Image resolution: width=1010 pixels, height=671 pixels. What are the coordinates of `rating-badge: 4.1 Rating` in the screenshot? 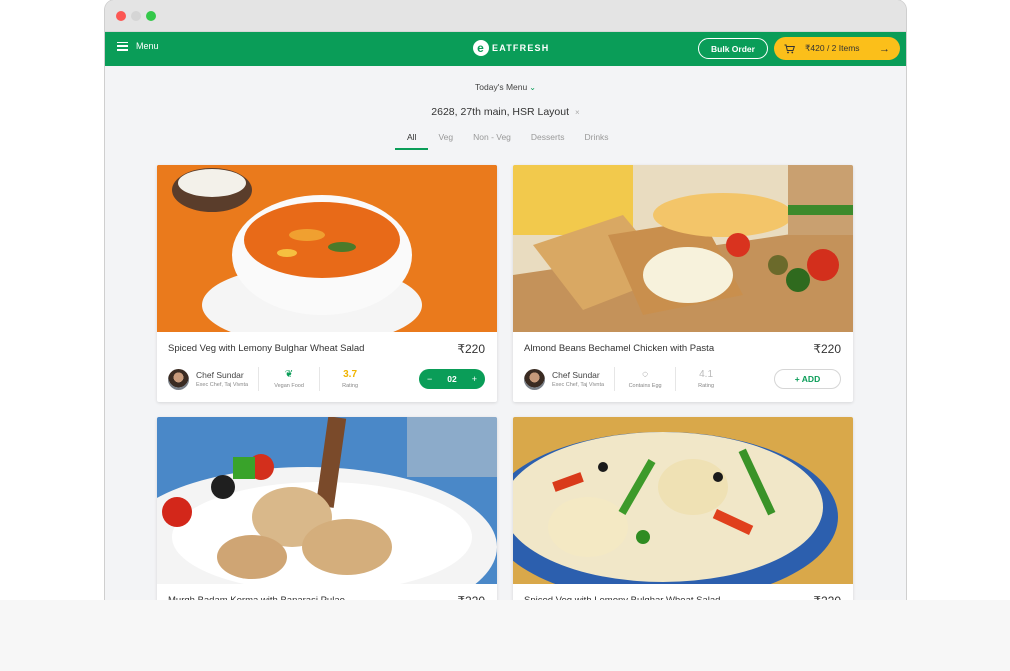 It's located at (706, 379).